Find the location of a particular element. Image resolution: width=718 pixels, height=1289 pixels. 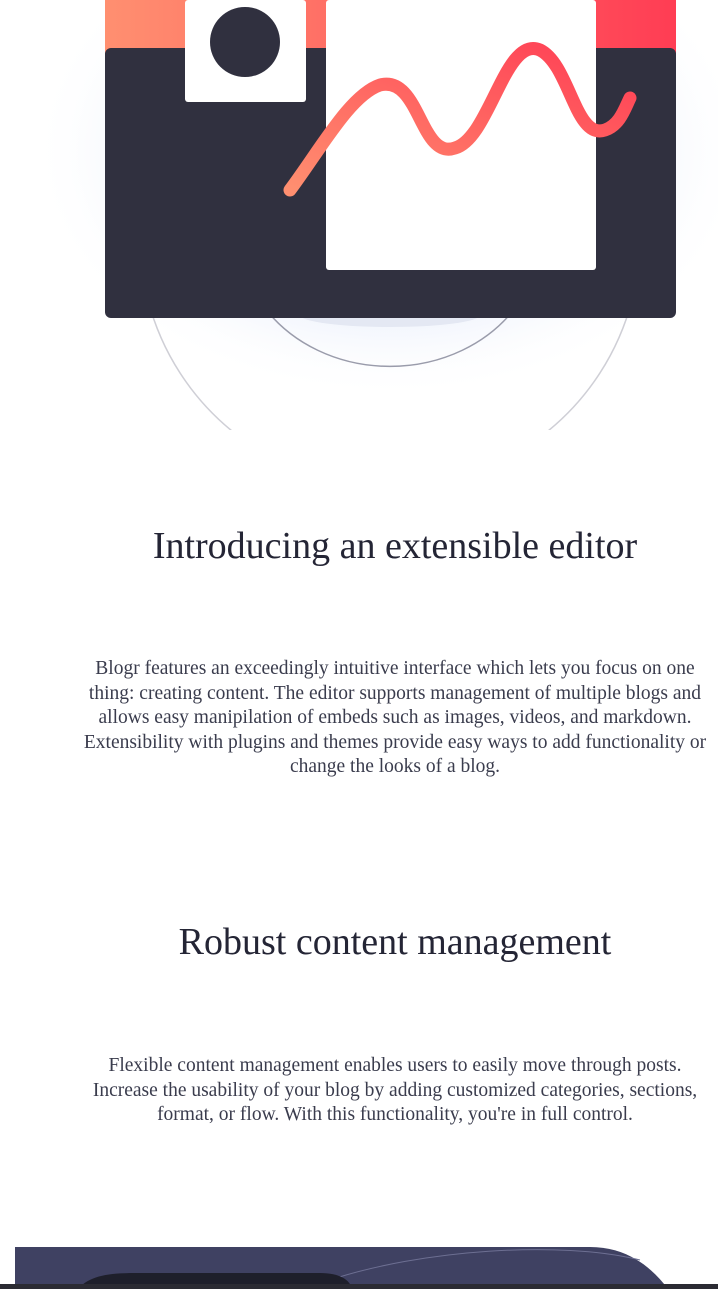

section-title: Robust content management is located at coordinates (395, 942).